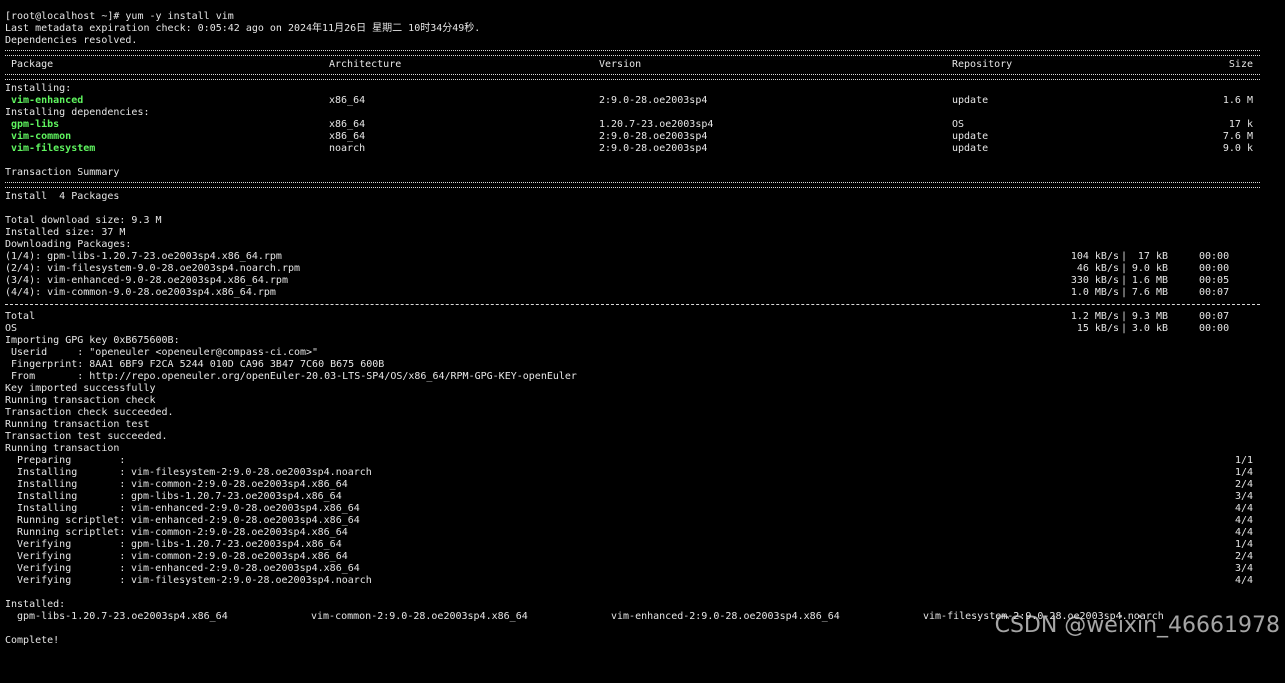 This screenshot has width=1285, height=683. Describe the element at coordinates (1214, 280) in the screenshot. I see `download-time: 00:05` at that location.